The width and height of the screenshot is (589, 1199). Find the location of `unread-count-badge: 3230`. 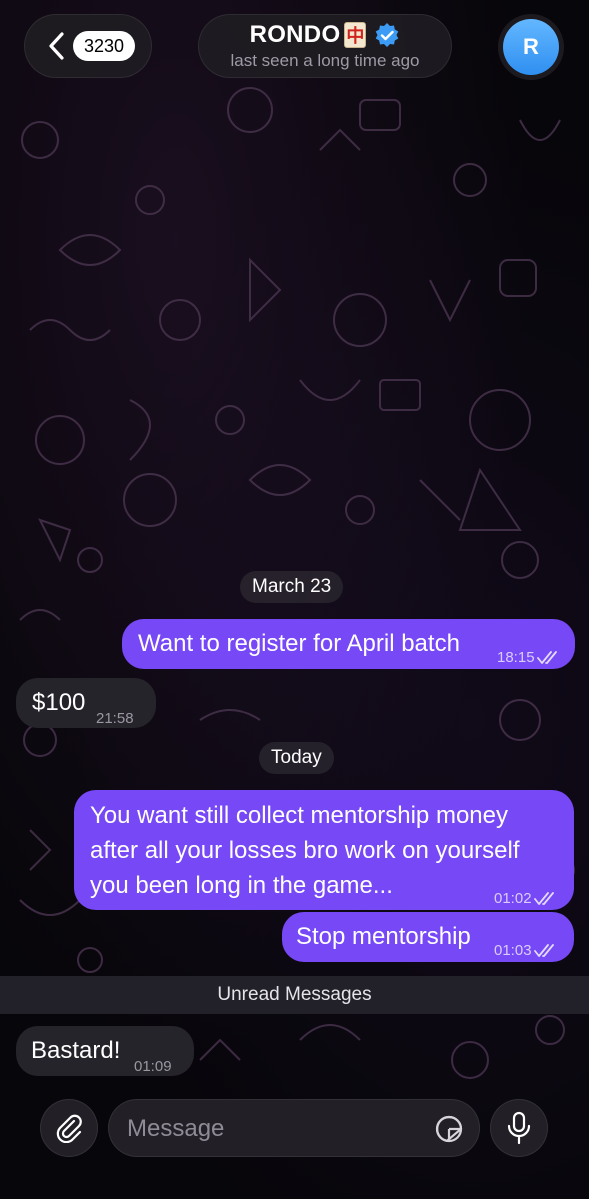

unread-count-badge: 3230 is located at coordinates (104, 46).